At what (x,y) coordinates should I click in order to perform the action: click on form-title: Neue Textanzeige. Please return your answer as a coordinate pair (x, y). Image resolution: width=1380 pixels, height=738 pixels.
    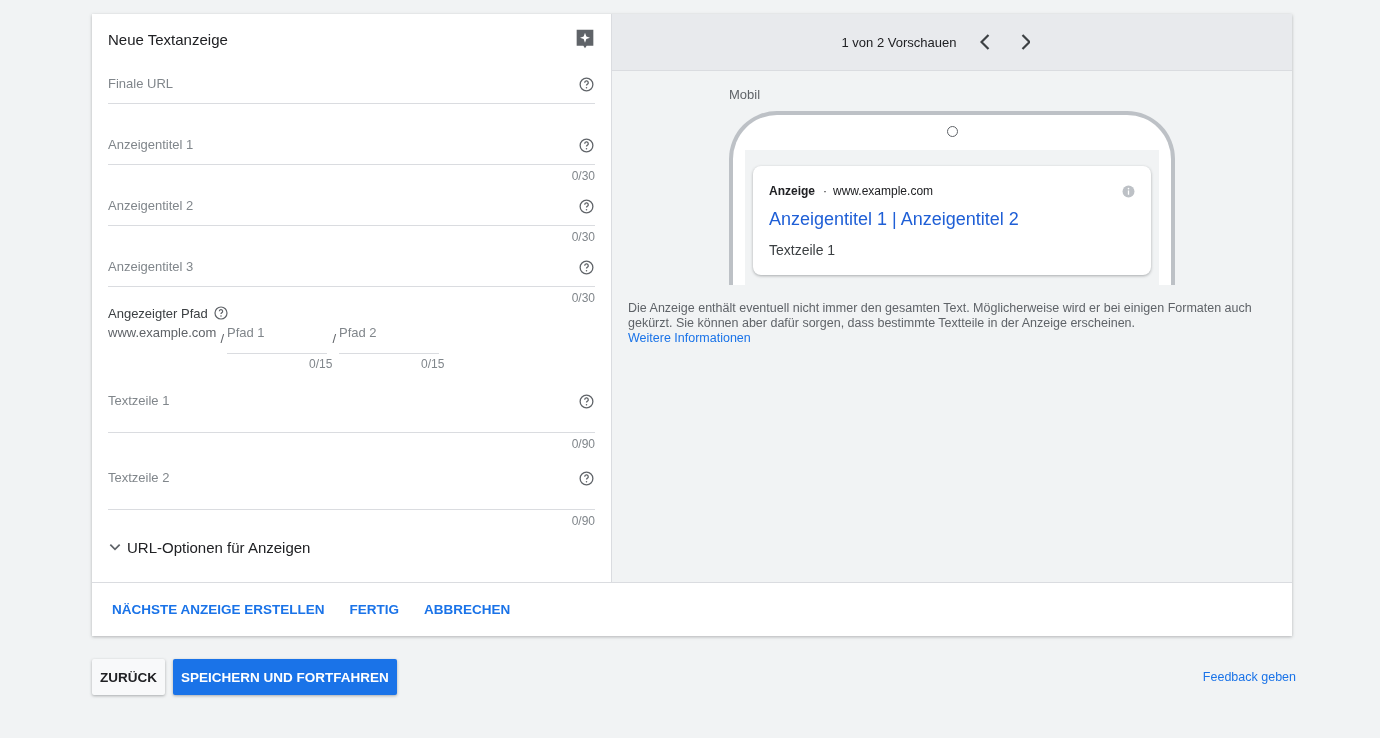
    Looking at the image, I should click on (168, 39).